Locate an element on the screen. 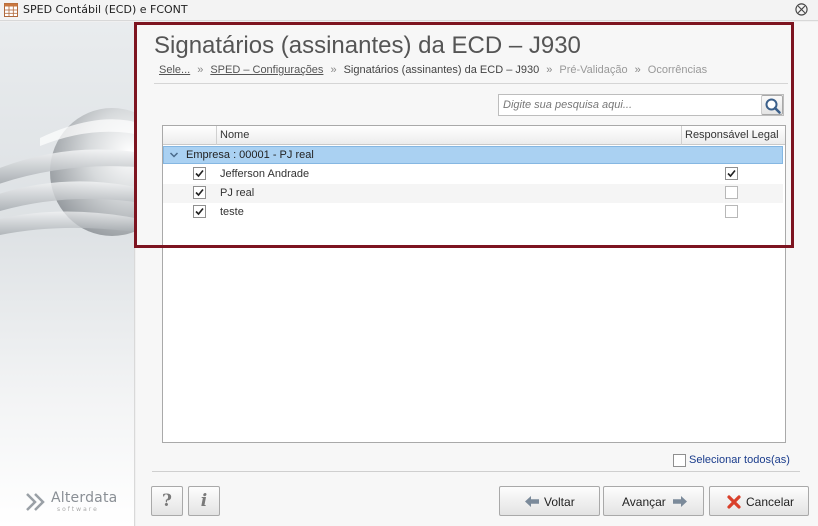 The image size is (818, 526). spreadsheet-app-icon is located at coordinates (11, 10).